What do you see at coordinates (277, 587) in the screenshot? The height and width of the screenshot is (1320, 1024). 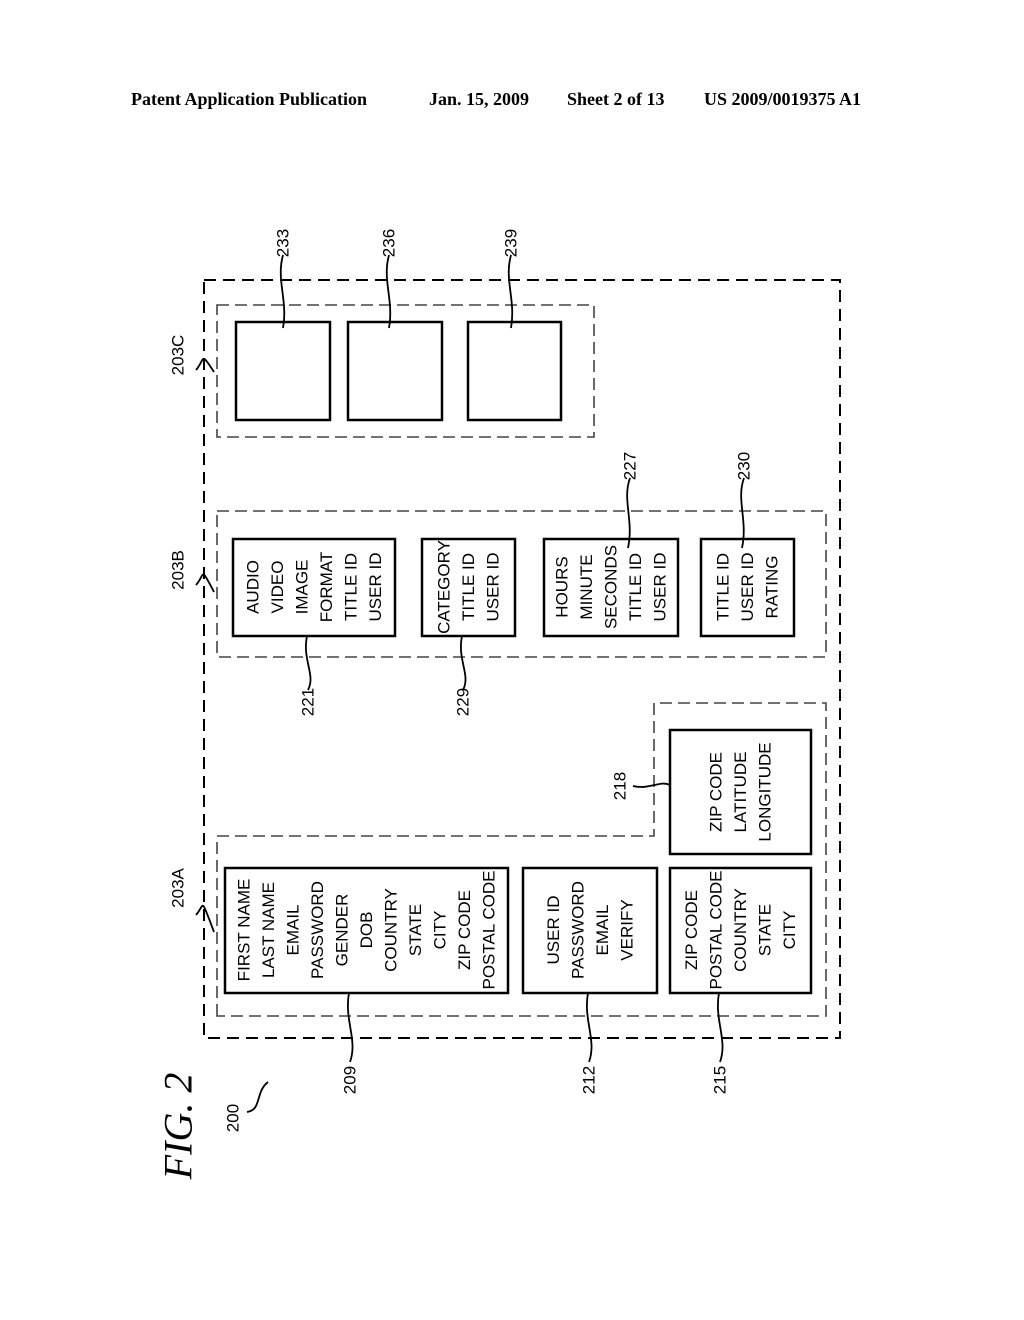 I see `box-line: VIDEO` at bounding box center [277, 587].